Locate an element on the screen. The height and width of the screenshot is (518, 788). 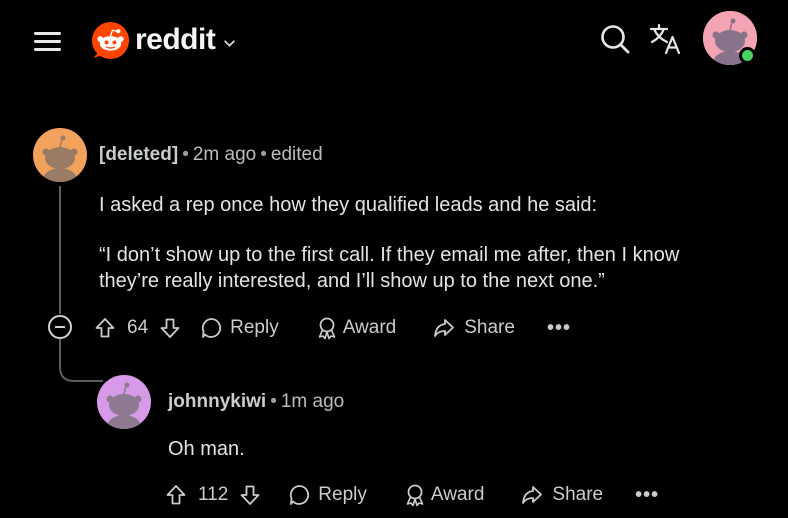
vote-count: 112 is located at coordinates (213, 494).